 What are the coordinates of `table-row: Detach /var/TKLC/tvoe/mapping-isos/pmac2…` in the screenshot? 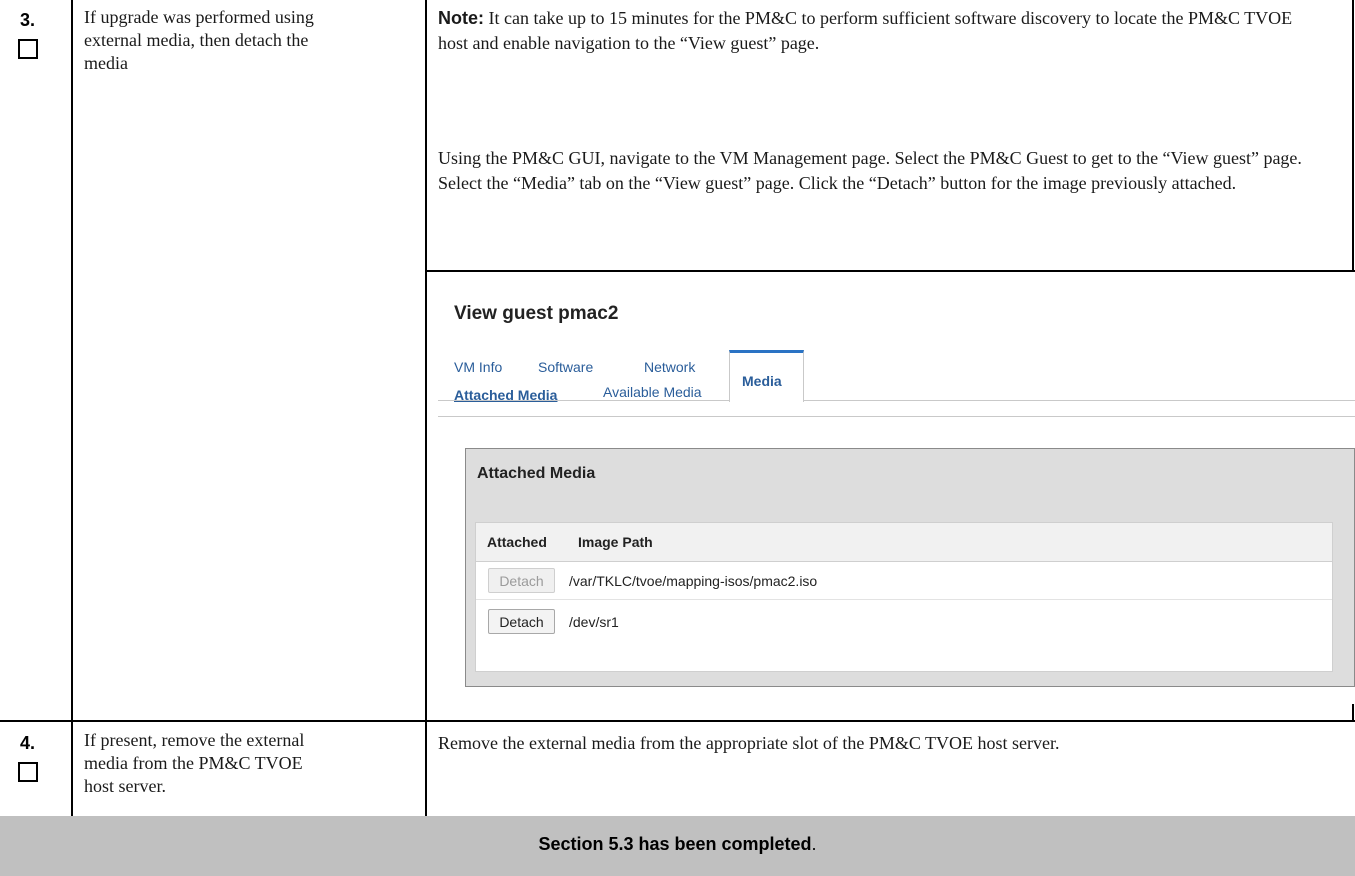 It's located at (904, 580).